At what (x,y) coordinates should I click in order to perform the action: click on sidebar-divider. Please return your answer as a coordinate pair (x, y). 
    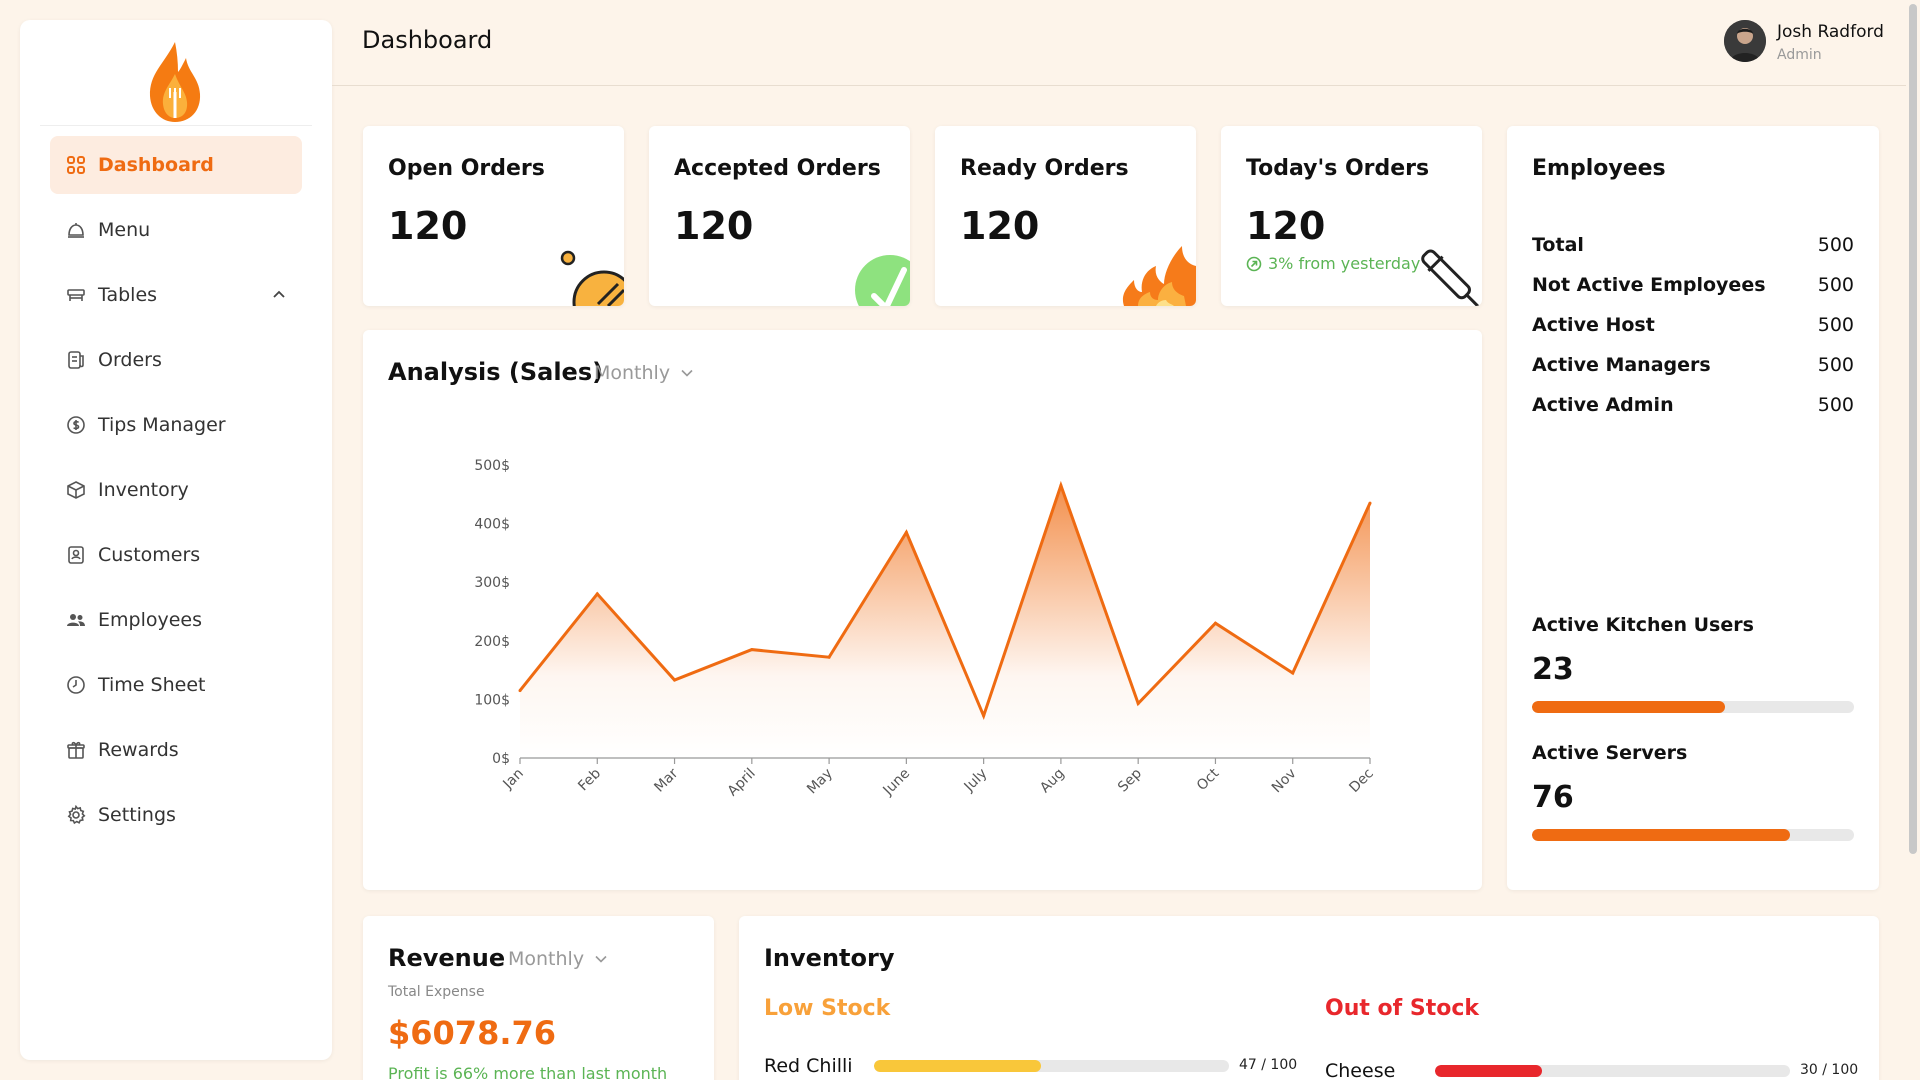
    Looking at the image, I should click on (176, 125).